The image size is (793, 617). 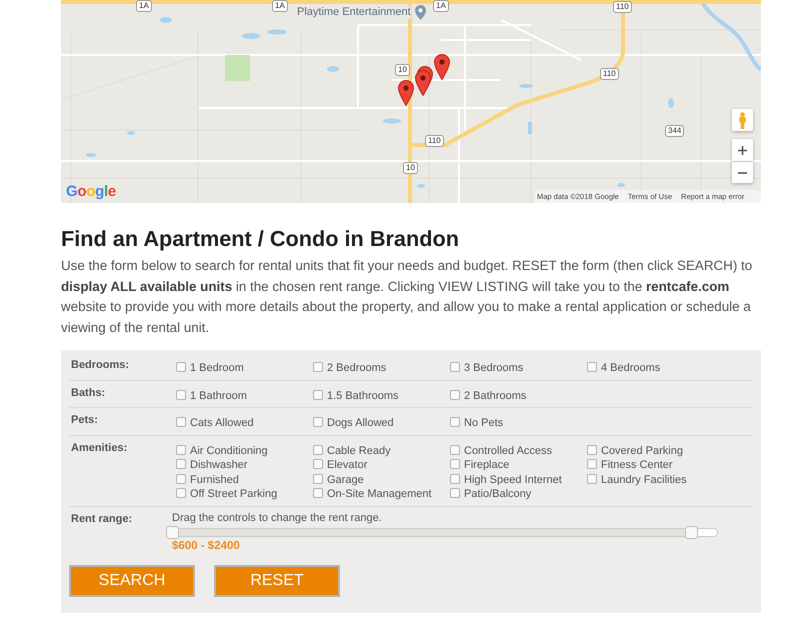 I want to click on minus-icon, so click(x=742, y=173).